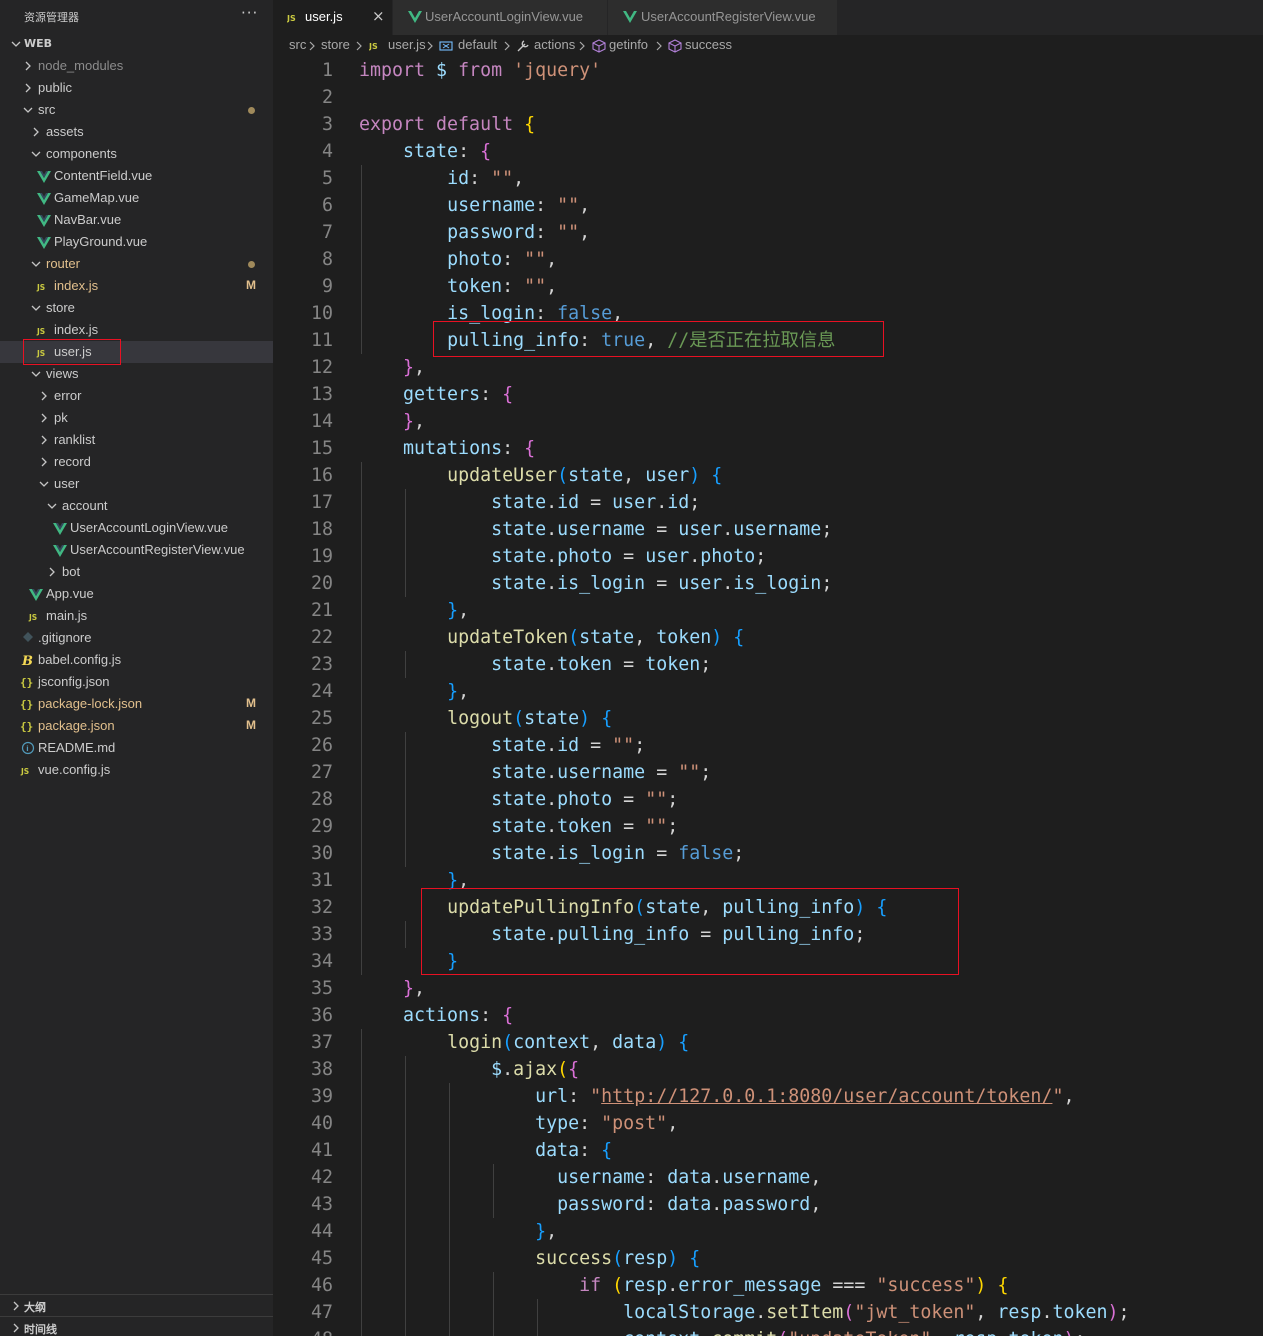 This screenshot has height=1336, width=1263. I want to click on code-line: if (resp.error_message === "success") {, so click(683, 1285).